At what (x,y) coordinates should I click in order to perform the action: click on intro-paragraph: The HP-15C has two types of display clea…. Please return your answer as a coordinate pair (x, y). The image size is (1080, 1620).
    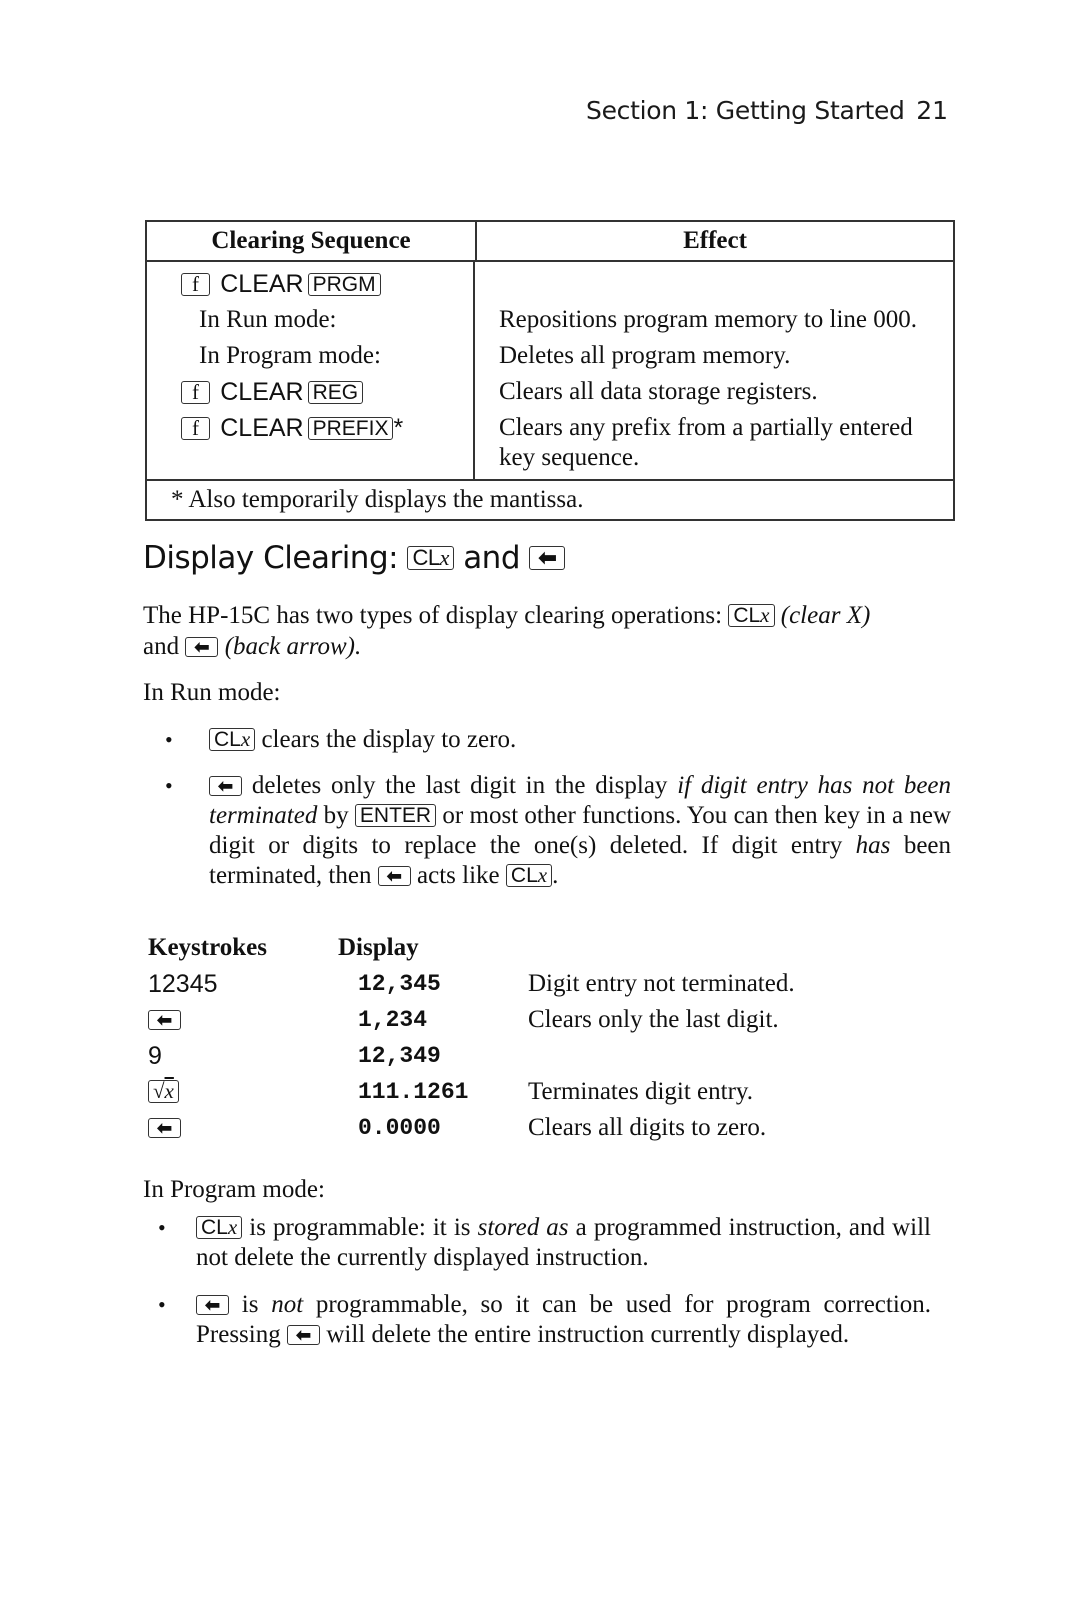
    Looking at the image, I should click on (547, 631).